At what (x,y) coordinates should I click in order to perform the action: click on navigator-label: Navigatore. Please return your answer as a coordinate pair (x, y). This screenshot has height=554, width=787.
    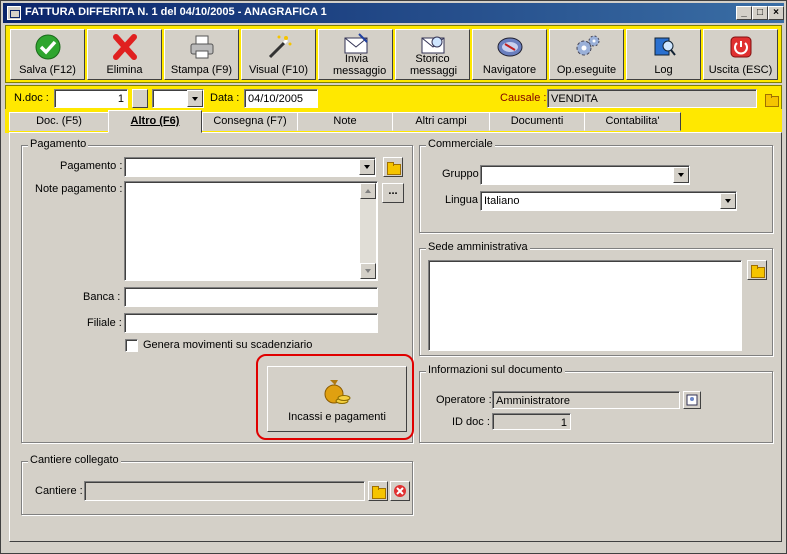
    Looking at the image, I should click on (509, 70).